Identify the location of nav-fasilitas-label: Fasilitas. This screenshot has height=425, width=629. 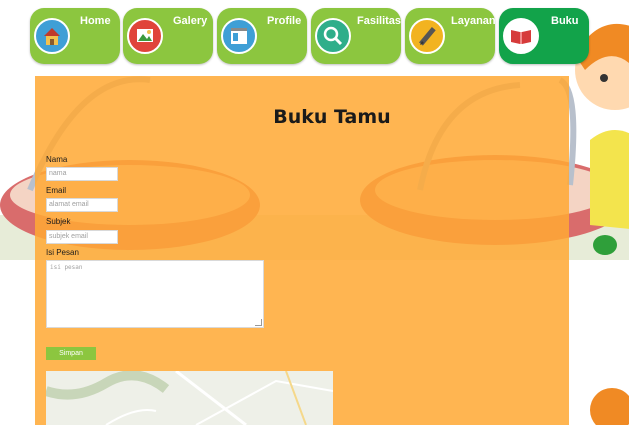
(379, 21).